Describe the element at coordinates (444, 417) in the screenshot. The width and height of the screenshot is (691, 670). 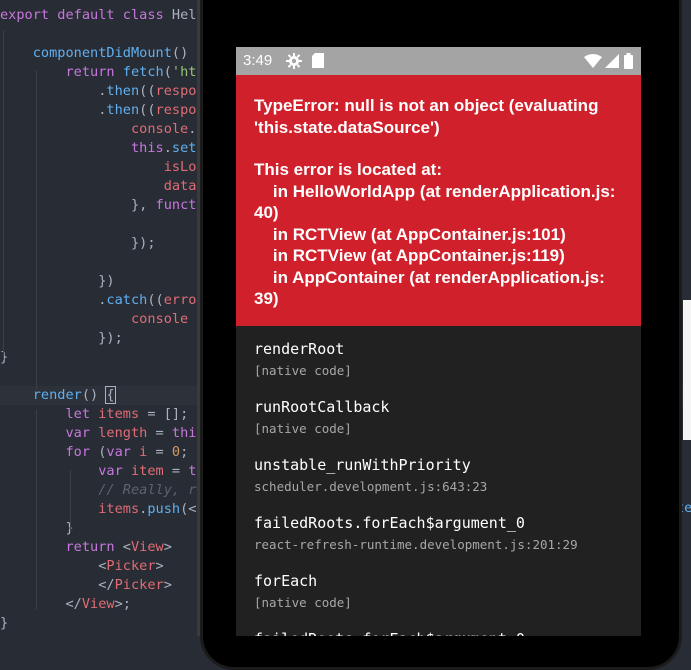
I see `stack-frame: runRootCallback [native code]` at that location.